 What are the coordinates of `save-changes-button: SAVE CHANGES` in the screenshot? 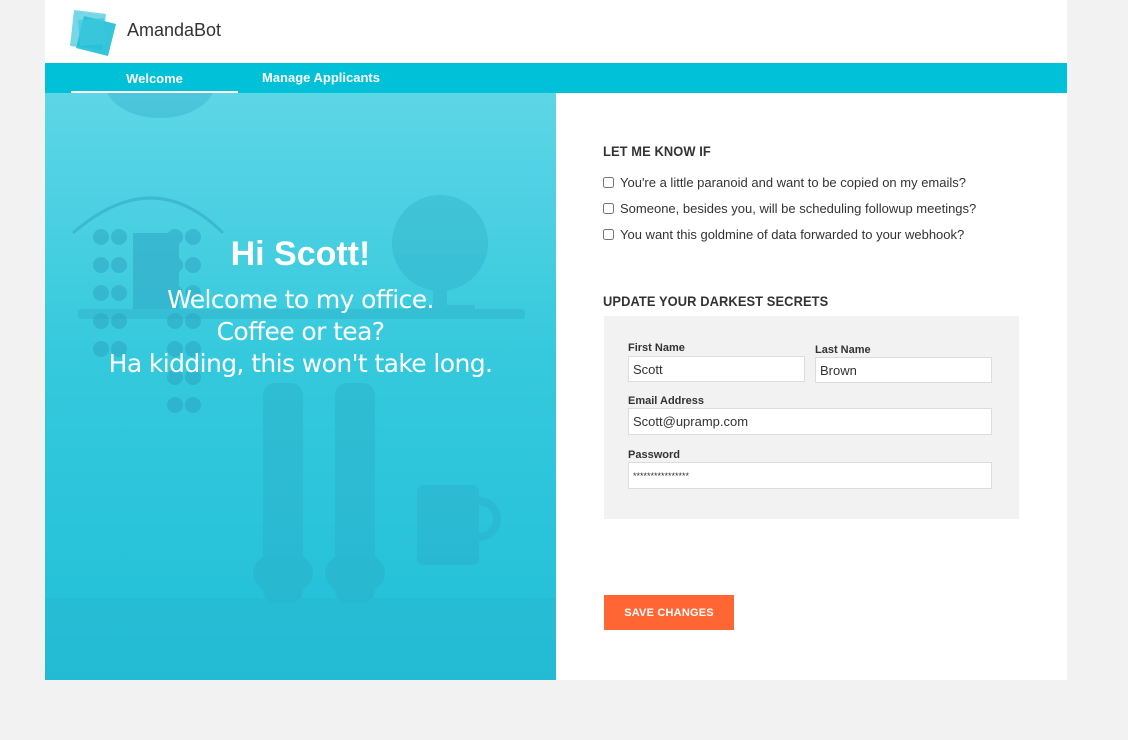 It's located at (669, 612).